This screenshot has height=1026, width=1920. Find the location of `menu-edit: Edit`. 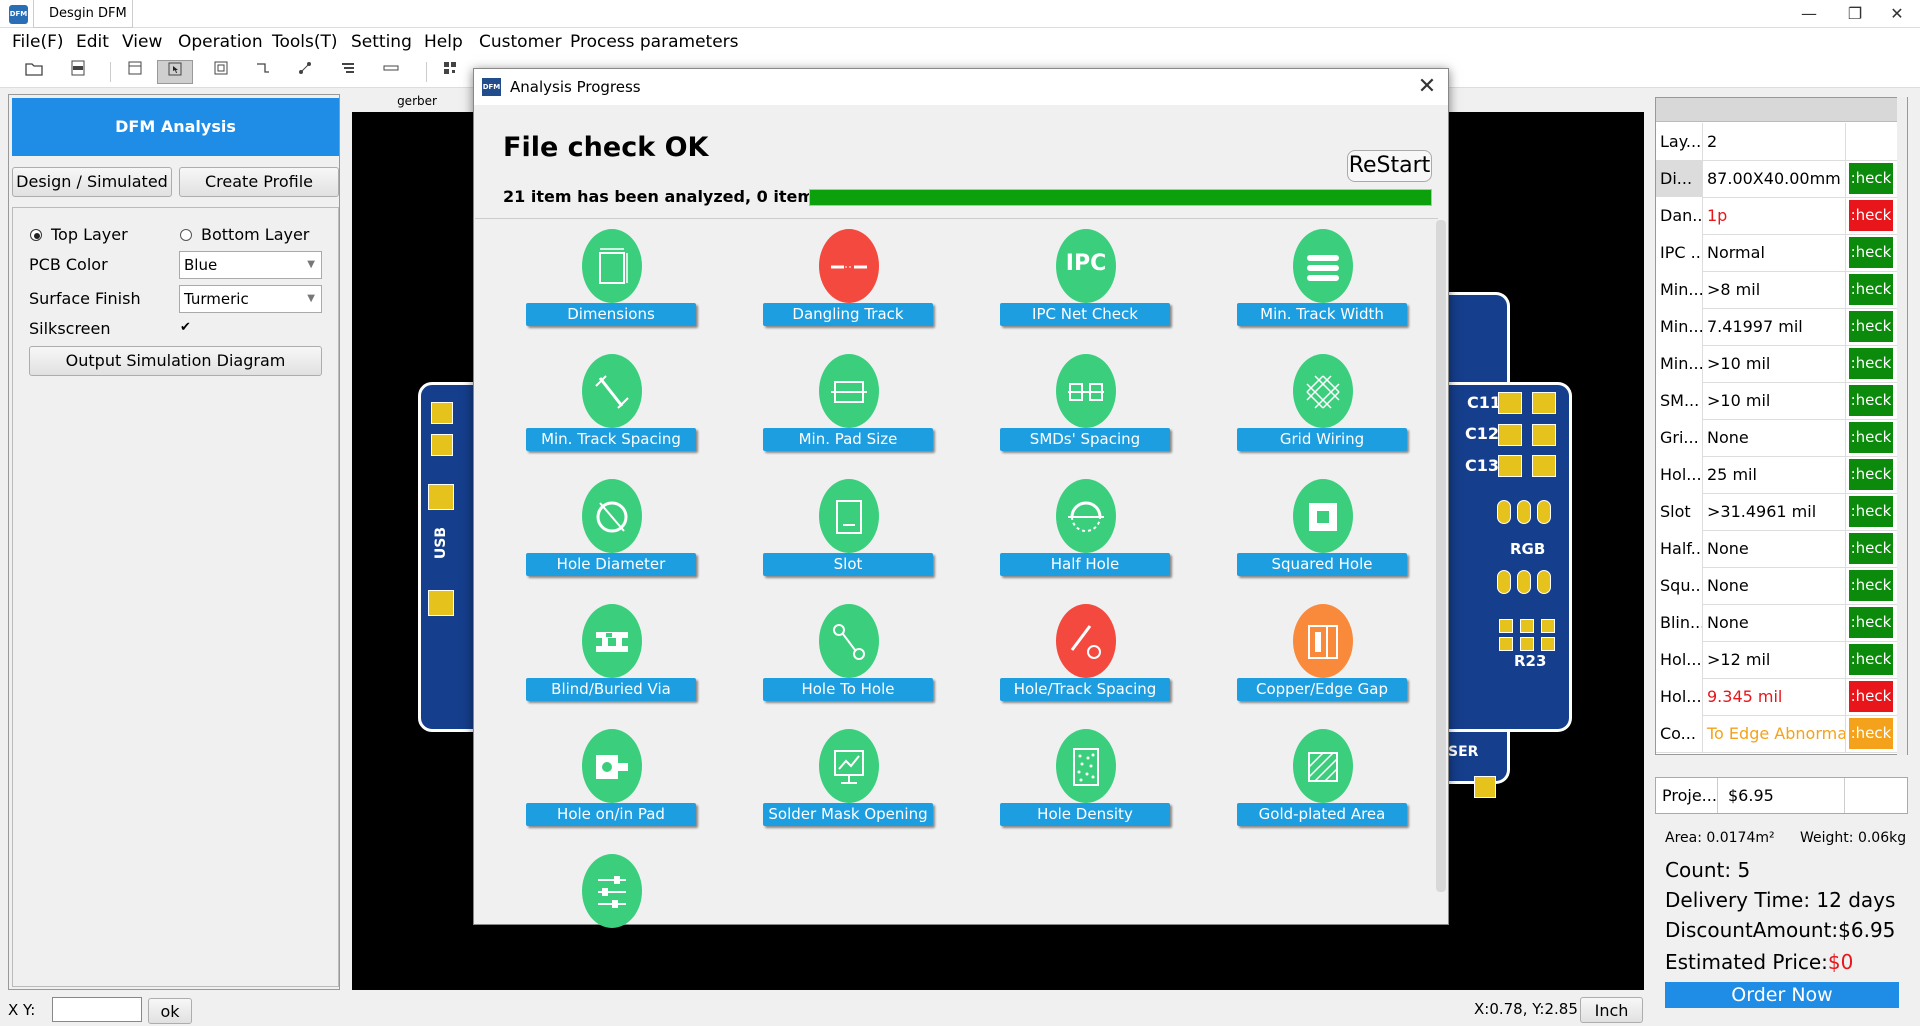

menu-edit: Edit is located at coordinates (92, 42).